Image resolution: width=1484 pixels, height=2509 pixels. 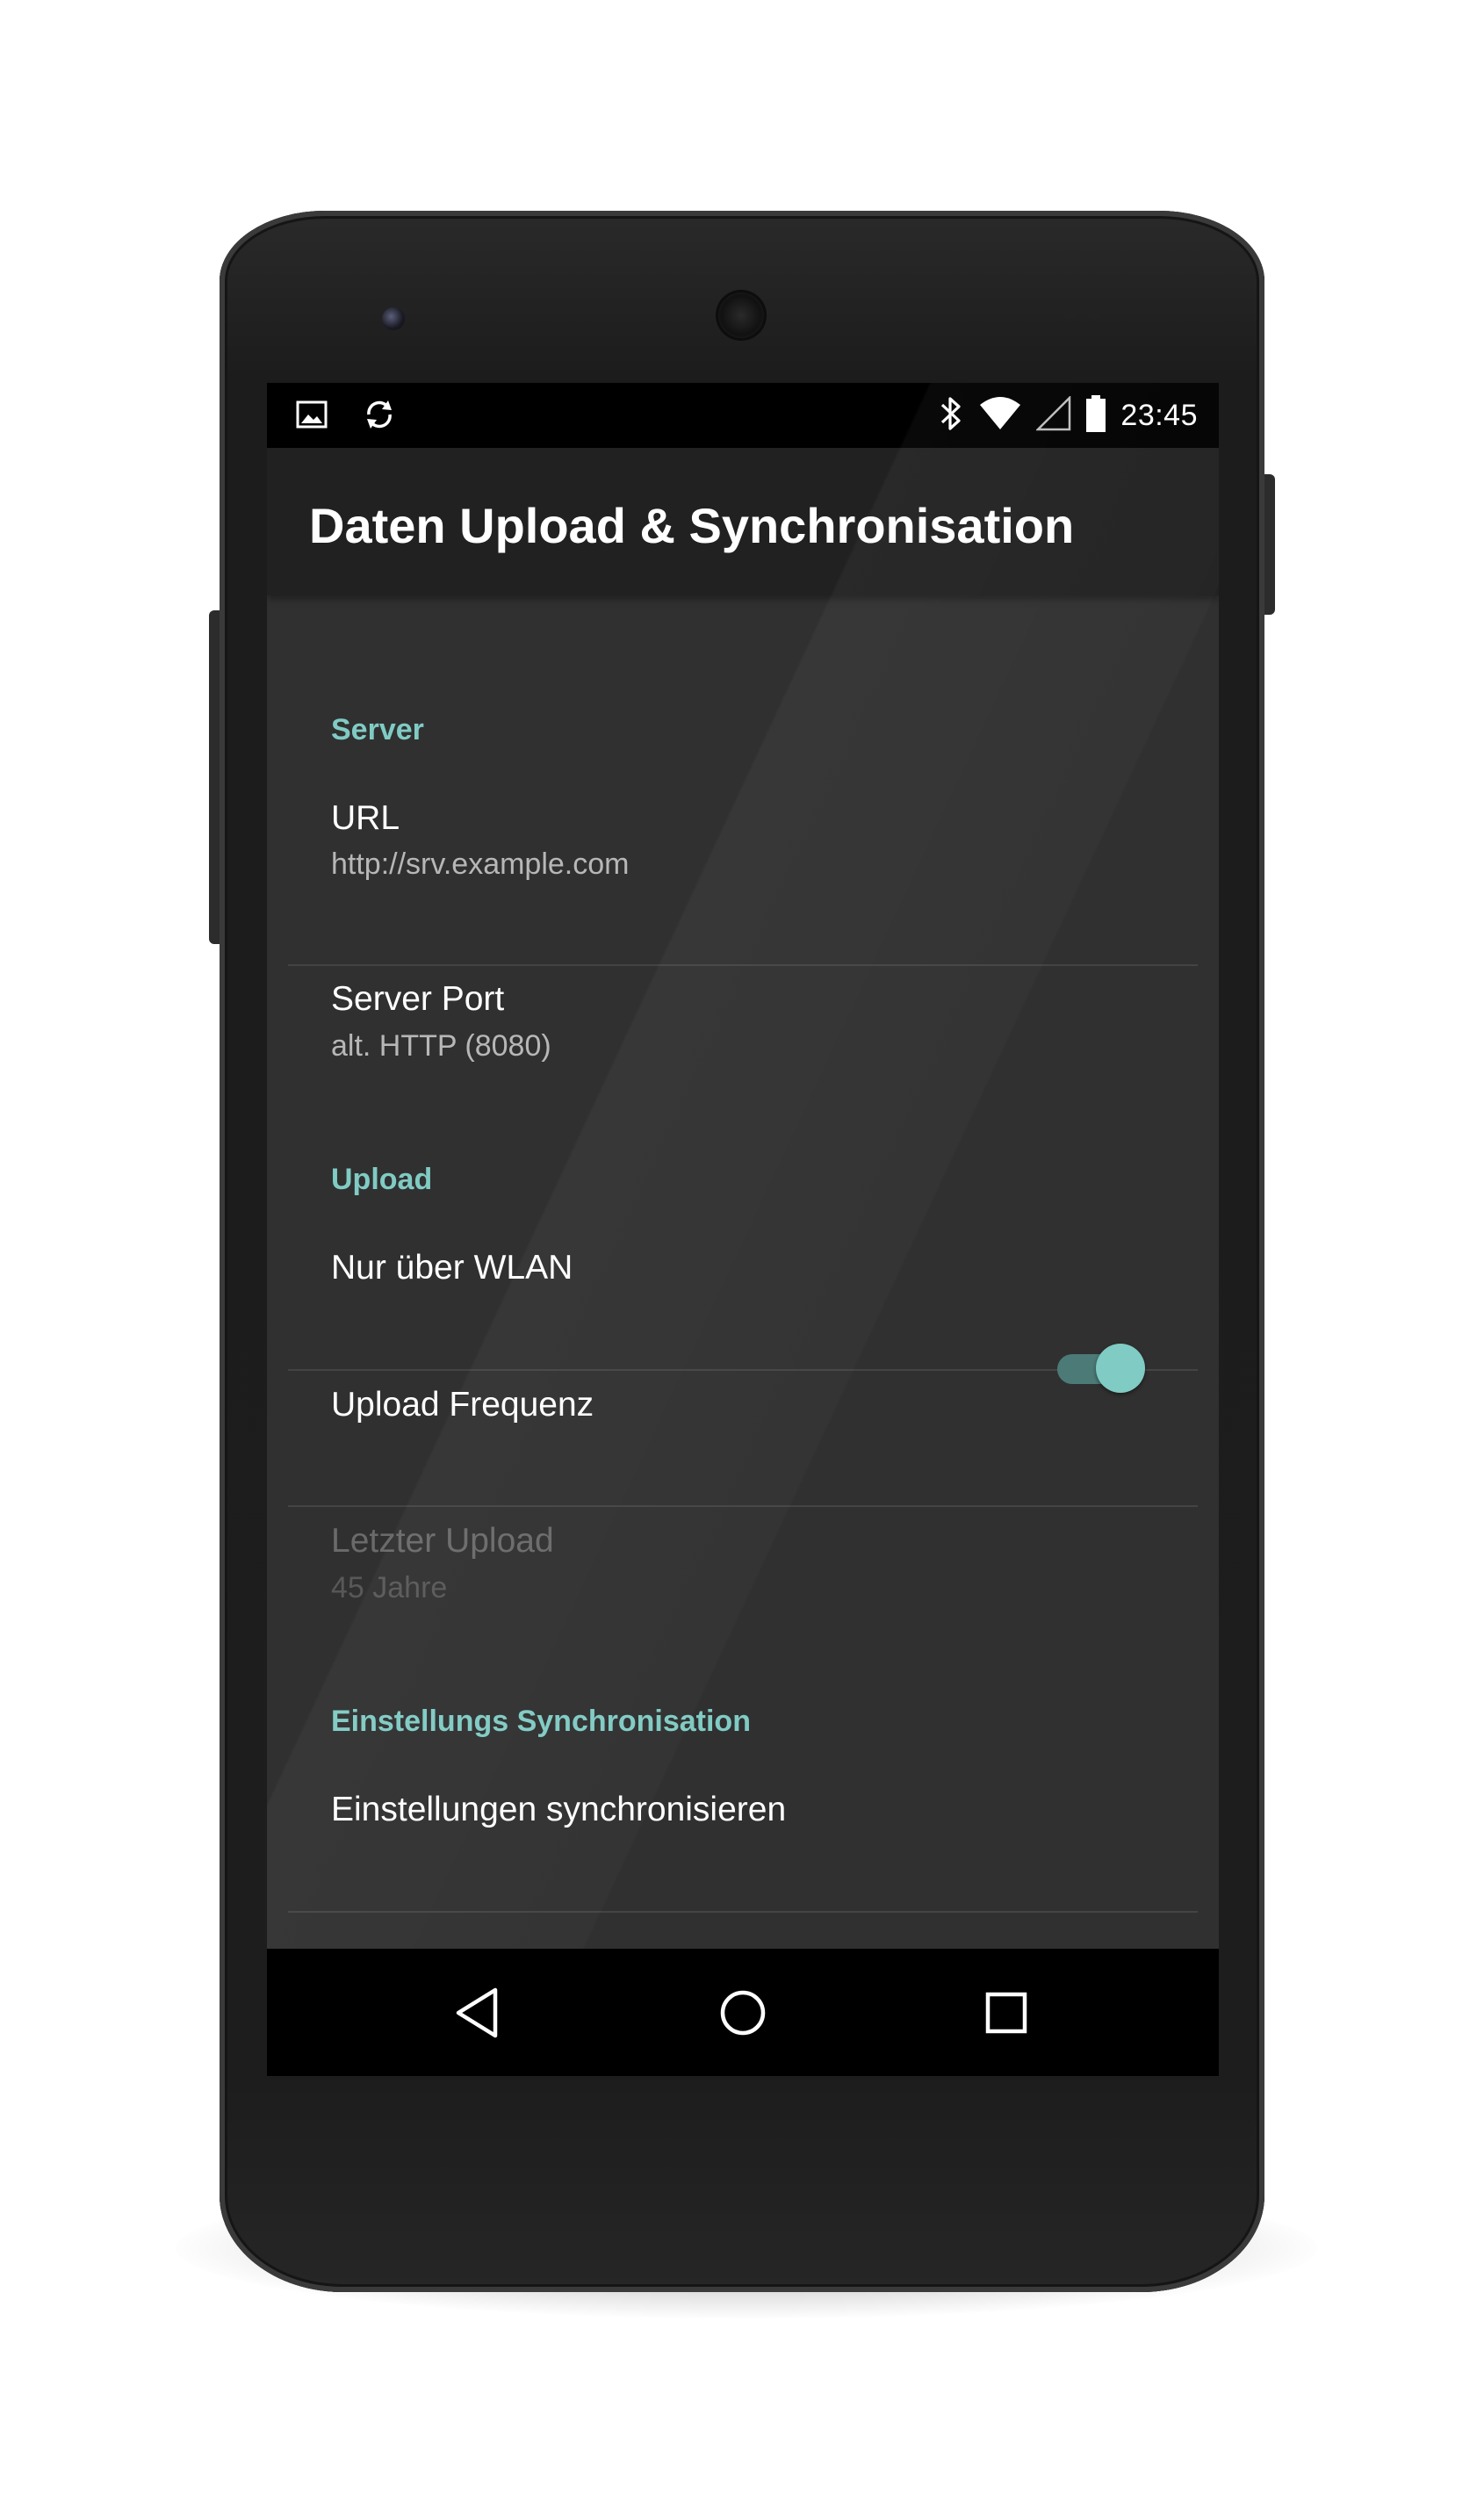 I want to click on home-button, so click(x=743, y=2014).